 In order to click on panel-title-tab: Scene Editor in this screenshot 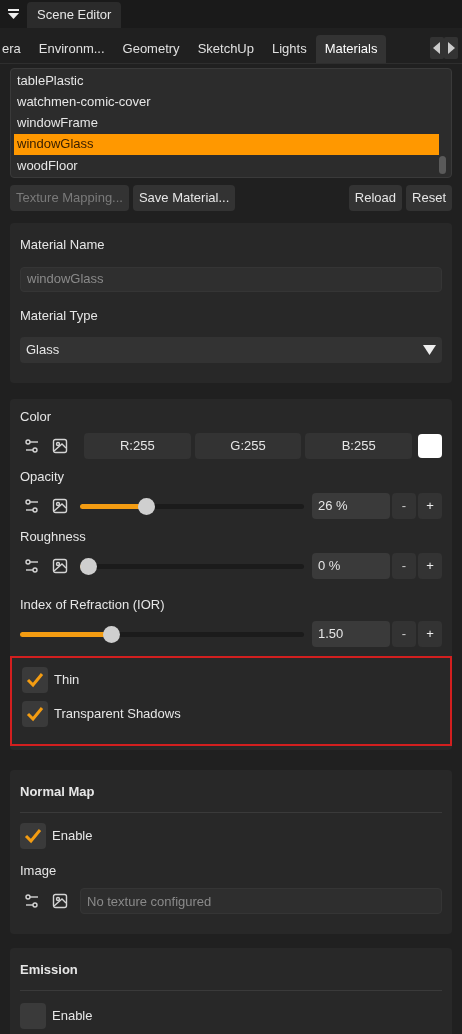, I will do `click(74, 15)`.